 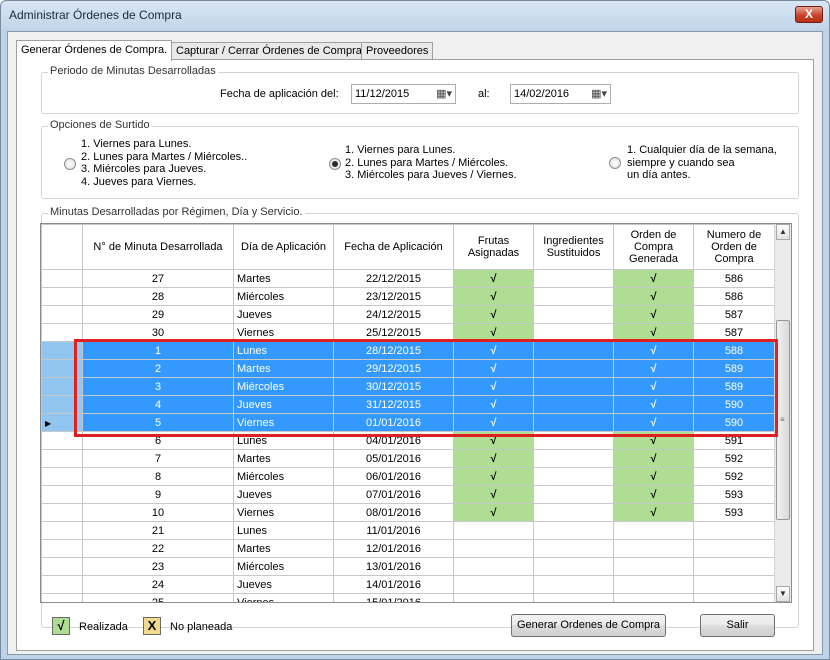 What do you see at coordinates (737, 625) in the screenshot?
I see `salir-button: Salir` at bounding box center [737, 625].